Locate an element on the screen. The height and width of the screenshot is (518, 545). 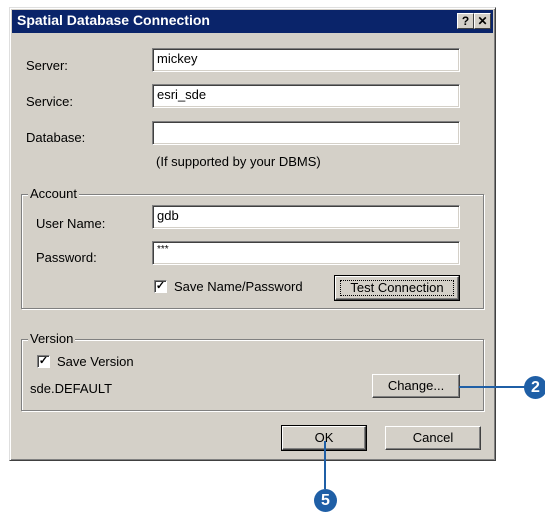
focus-rectangle is located at coordinates (397, 288).